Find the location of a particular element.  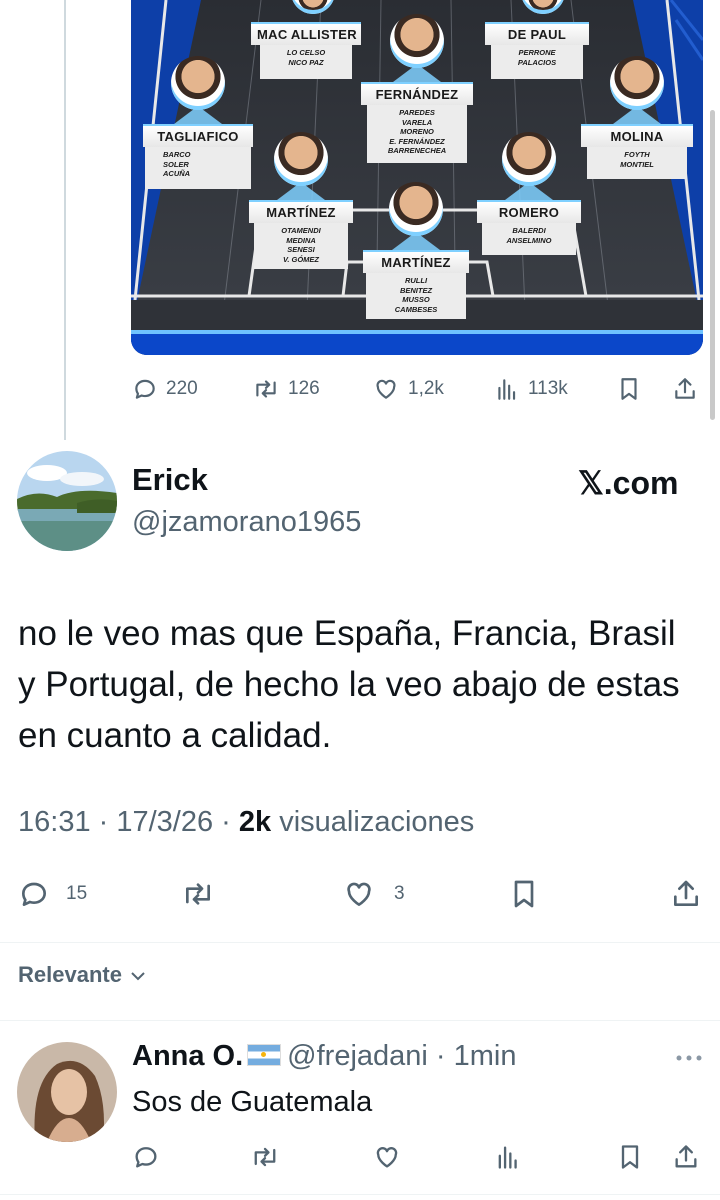

player-name: ROMERO is located at coordinates (529, 211).